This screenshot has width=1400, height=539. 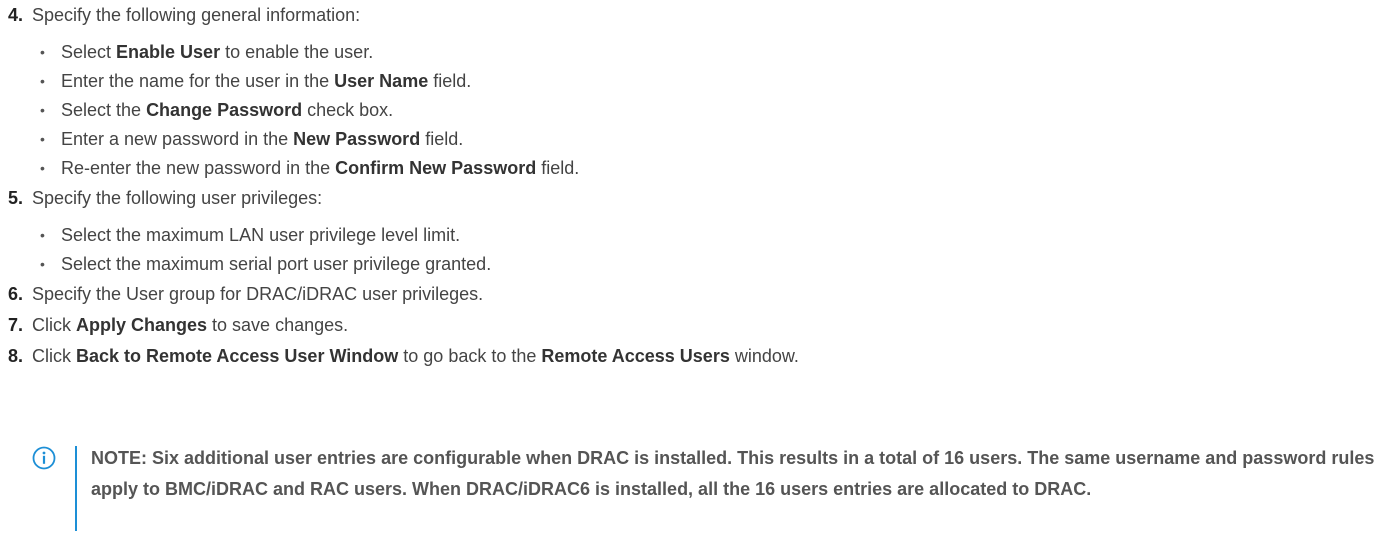 I want to click on step-number: 7., so click(x=16, y=325).